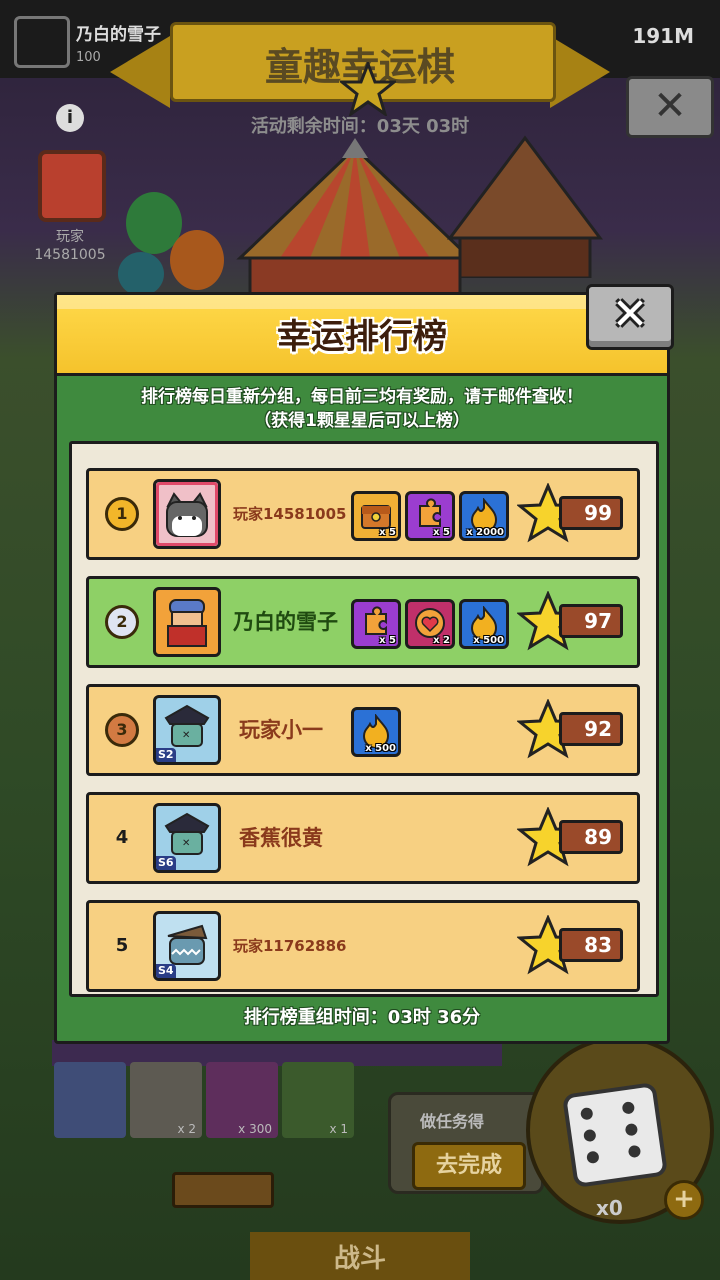  I want to click on avatar: ✕ S6, so click(187, 838).